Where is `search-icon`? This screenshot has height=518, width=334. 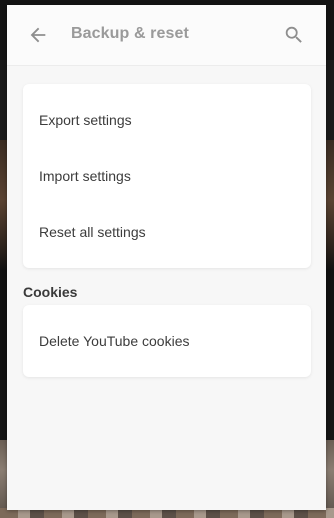 search-icon is located at coordinates (293, 34).